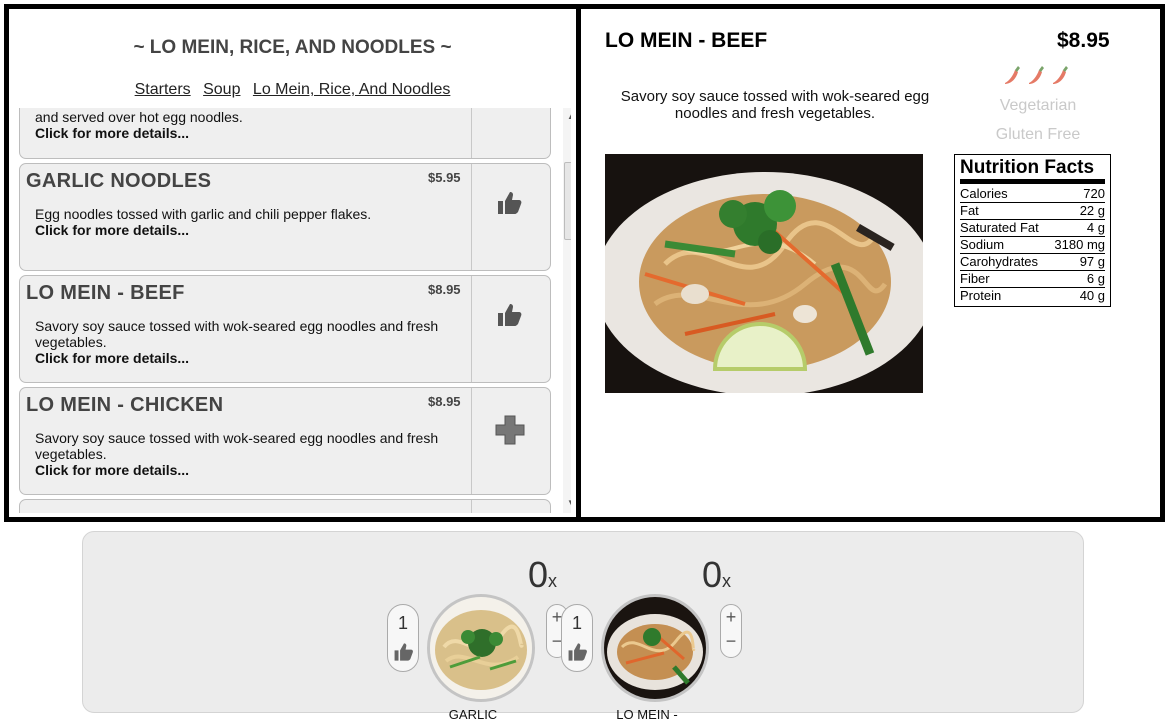  I want to click on lo-mein-image, so click(655, 648).